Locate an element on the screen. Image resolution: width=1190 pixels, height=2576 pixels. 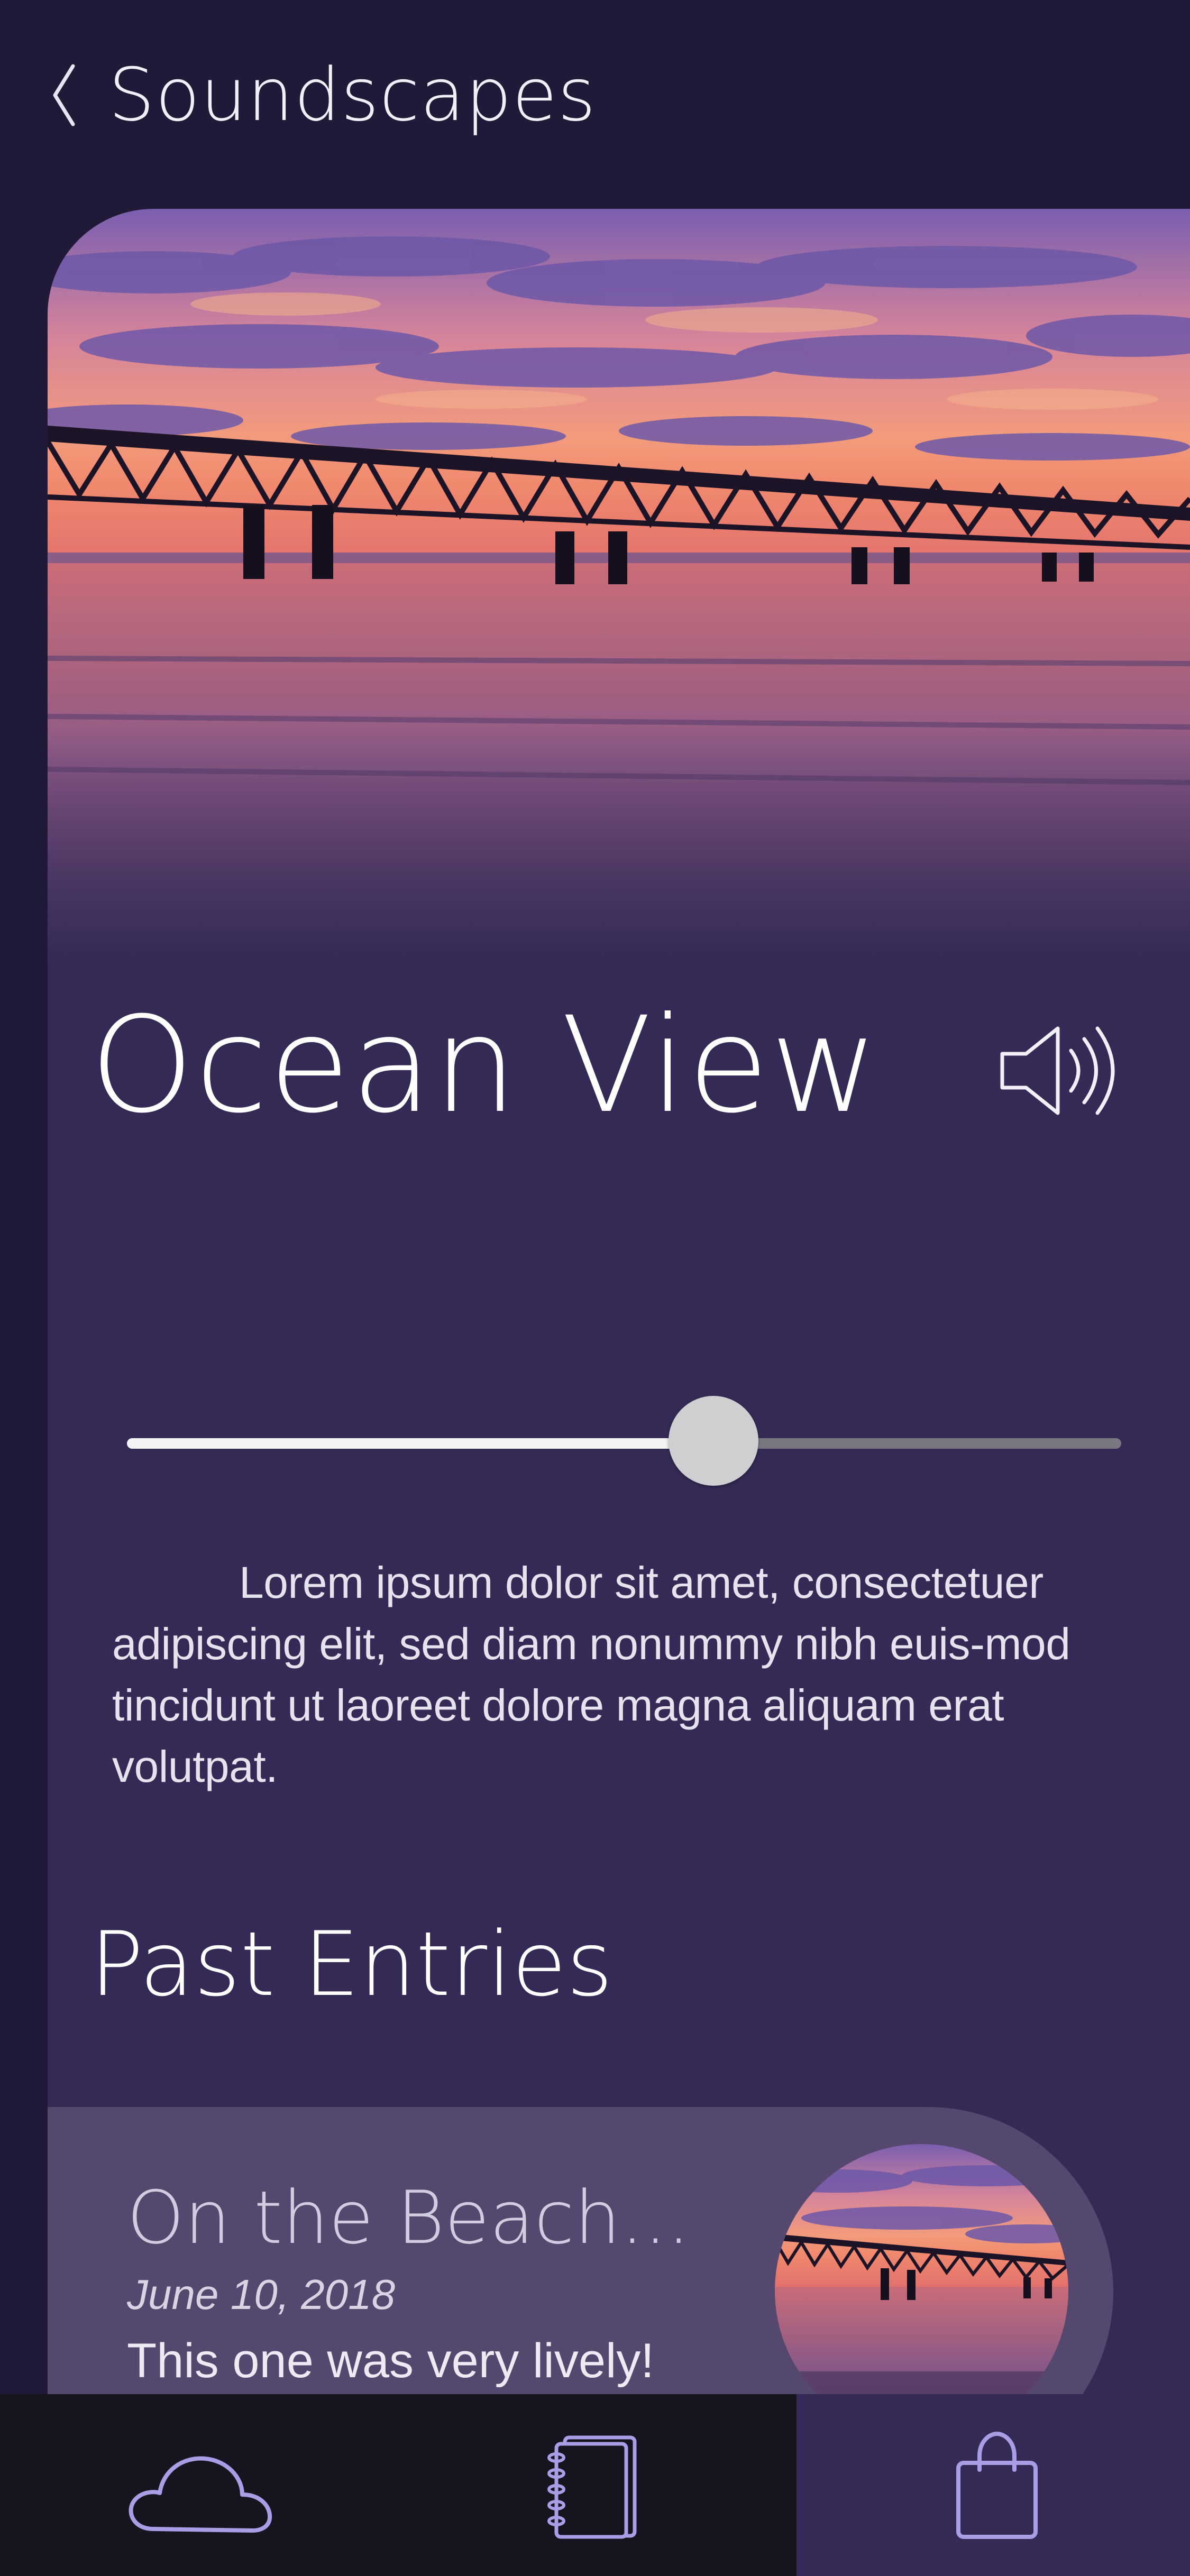
past-entries-heading: Past Entries is located at coordinates (351, 1964).